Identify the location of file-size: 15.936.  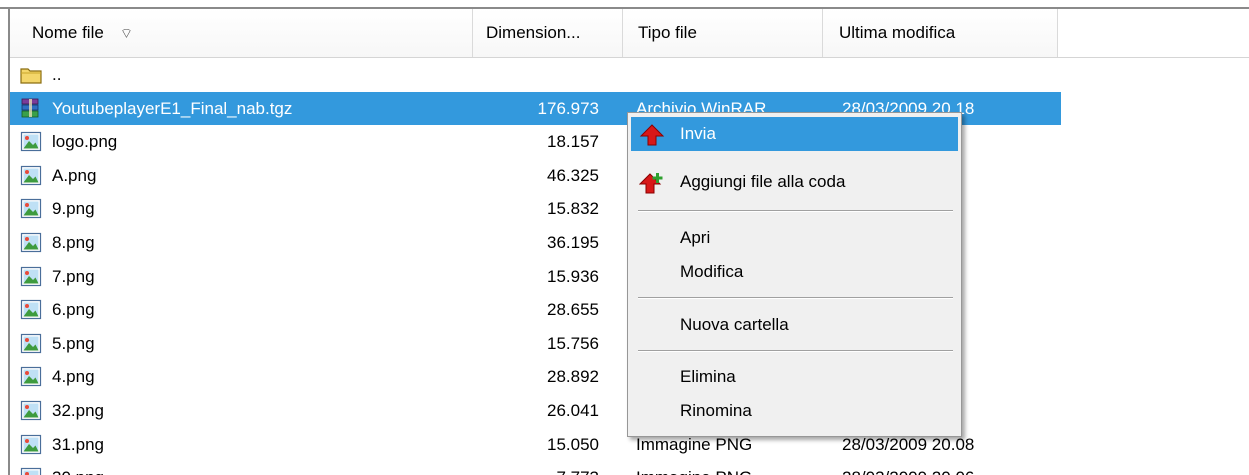
(573, 276).